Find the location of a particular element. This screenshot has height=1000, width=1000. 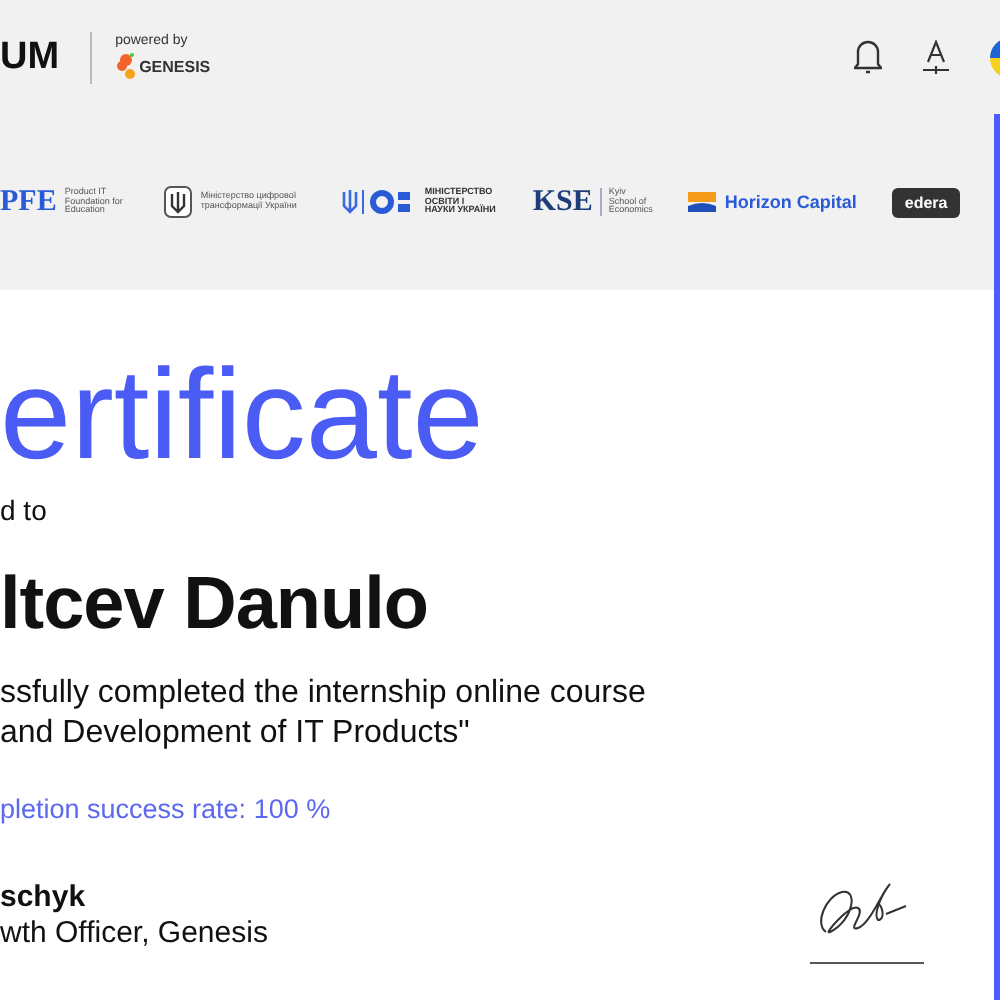

signer-role: wth Officer, Genesis is located at coordinates (134, 933).